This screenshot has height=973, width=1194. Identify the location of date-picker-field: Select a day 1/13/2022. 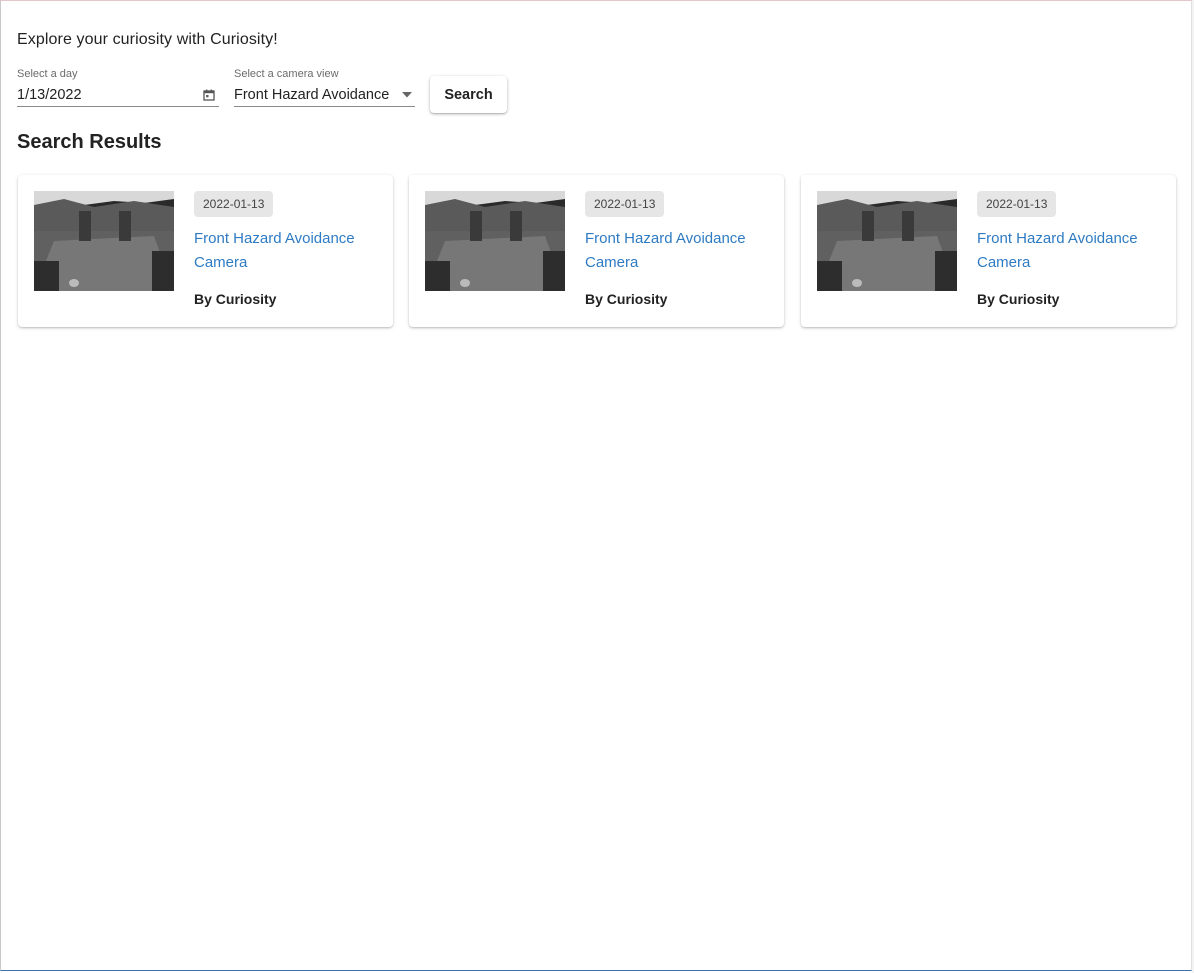
(118, 87).